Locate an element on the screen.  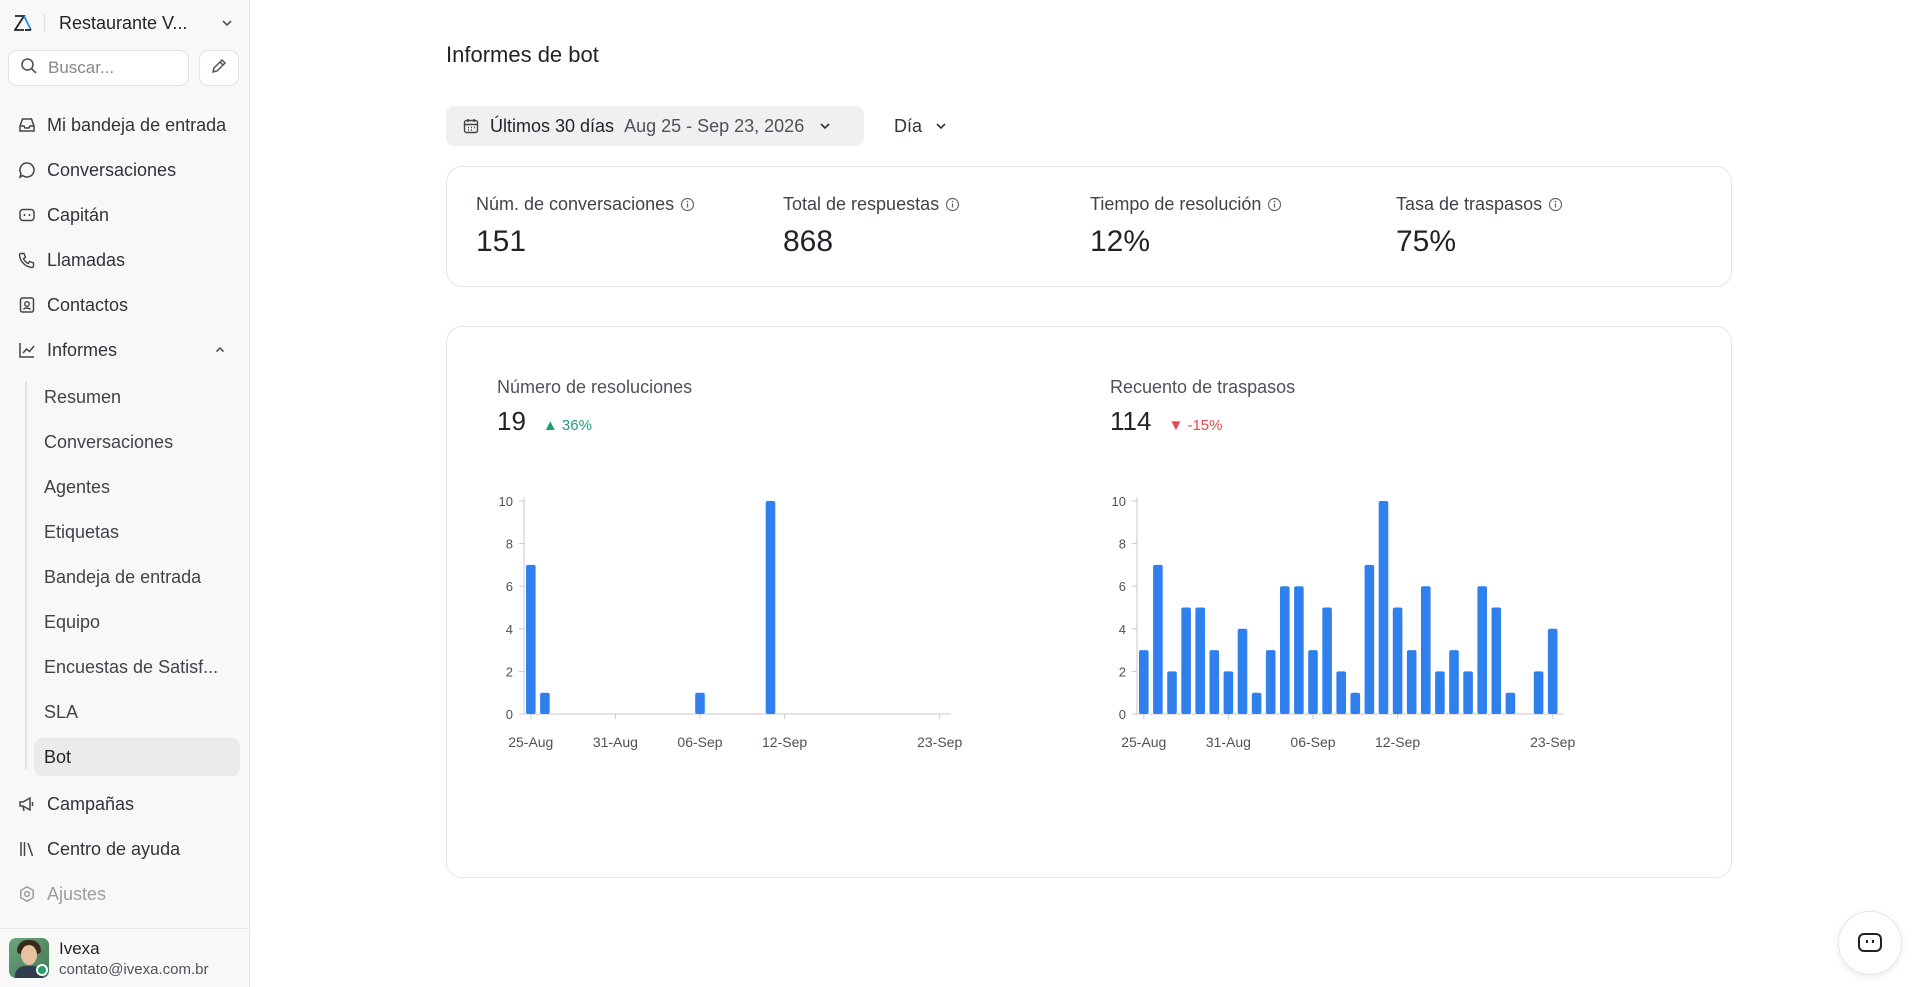
metric-value: 75% is located at coordinates (1426, 241).